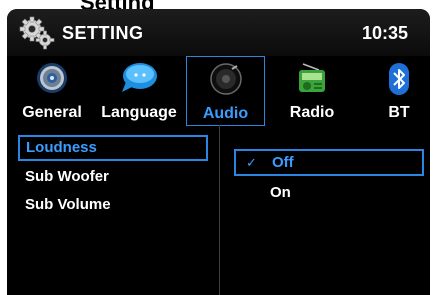 Image resolution: width=439 pixels, height=295 pixels. Describe the element at coordinates (113, 205) in the screenshot. I see `menu-item-sub-volume: Sub Volume` at that location.